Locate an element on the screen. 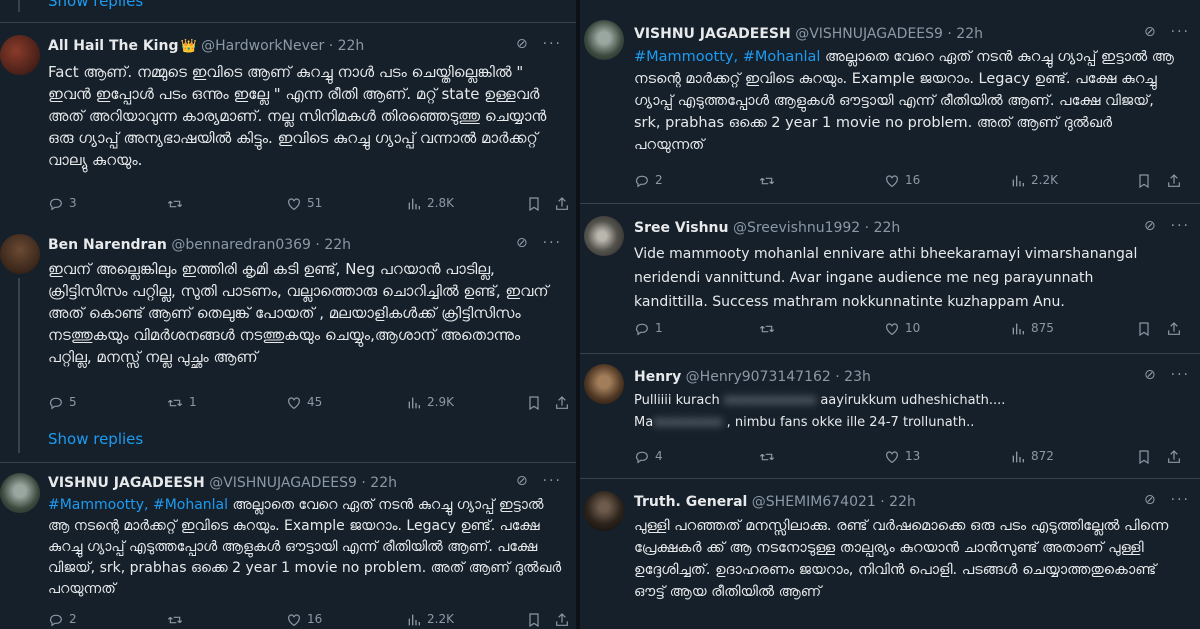 The image size is (1200, 629). views-button: 2.8K is located at coordinates (430, 203).